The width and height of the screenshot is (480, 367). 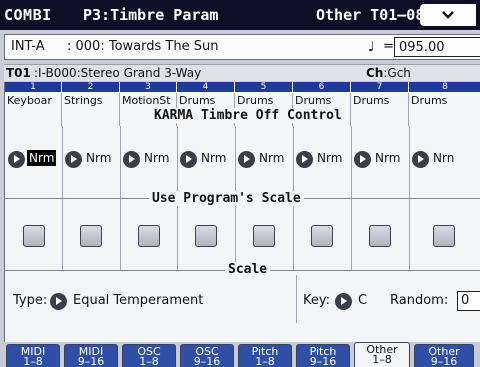 I want to click on scale-key-value: C, so click(x=362, y=300).